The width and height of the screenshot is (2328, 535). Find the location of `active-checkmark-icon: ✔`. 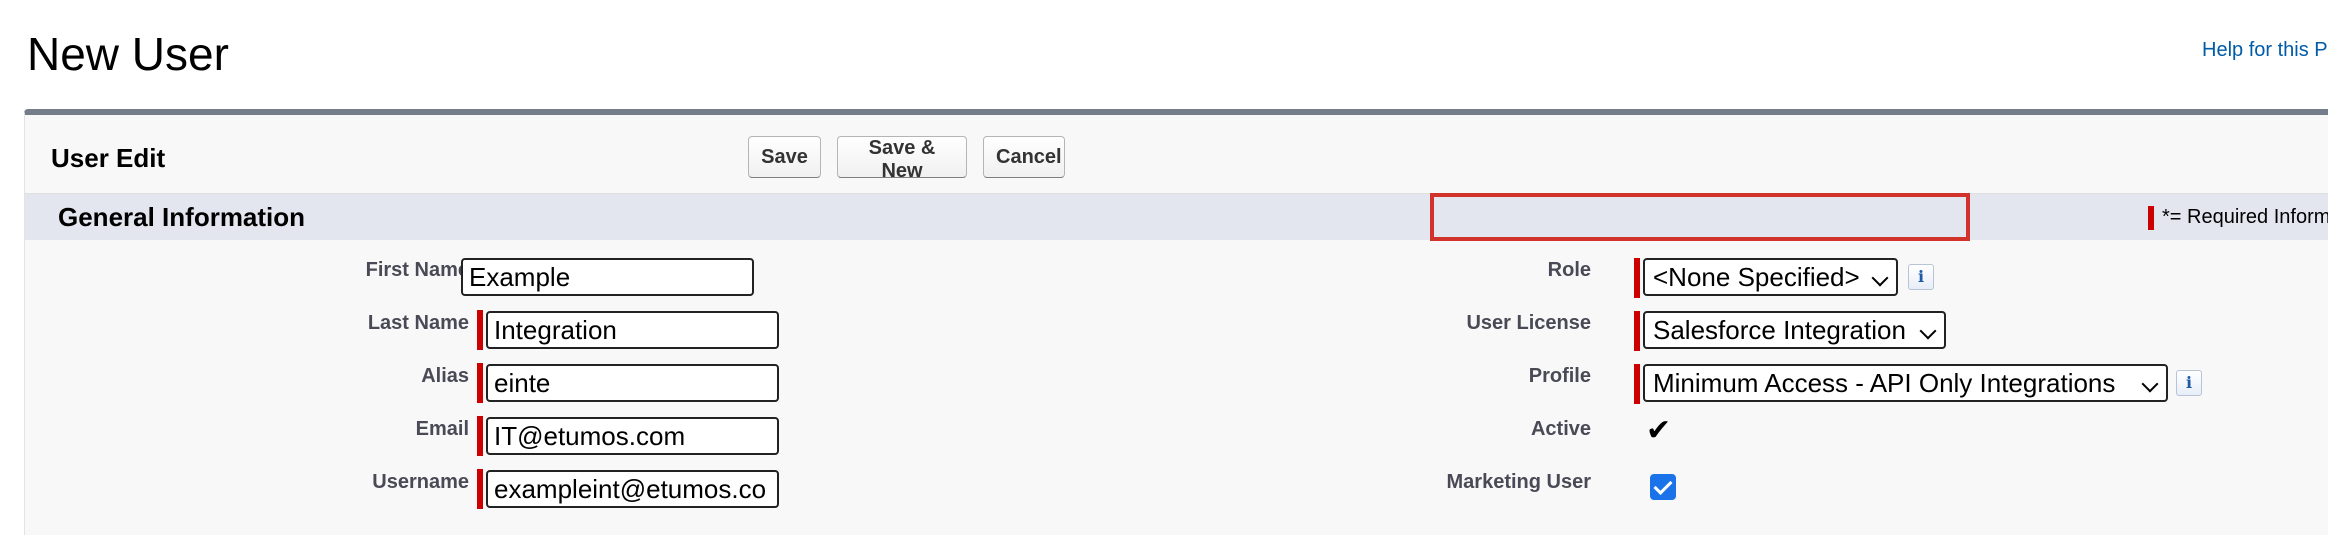

active-checkmark-icon: ✔ is located at coordinates (1658, 431).